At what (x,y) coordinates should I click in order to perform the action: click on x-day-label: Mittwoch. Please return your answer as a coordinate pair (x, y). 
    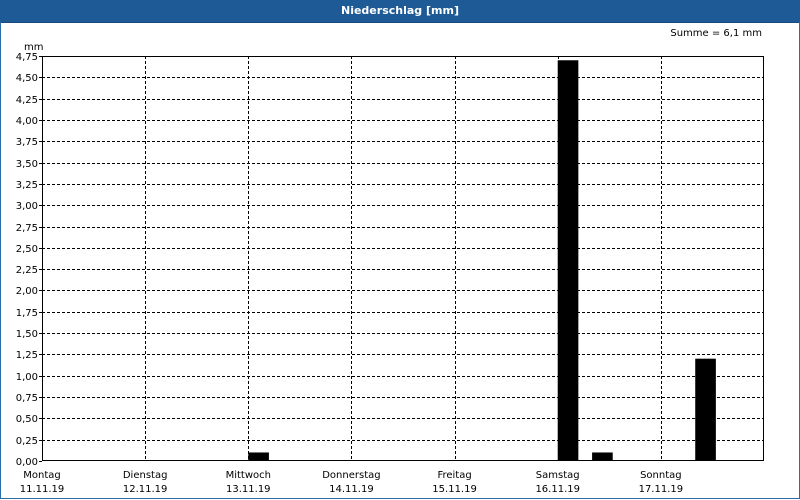
    Looking at the image, I should click on (248, 475).